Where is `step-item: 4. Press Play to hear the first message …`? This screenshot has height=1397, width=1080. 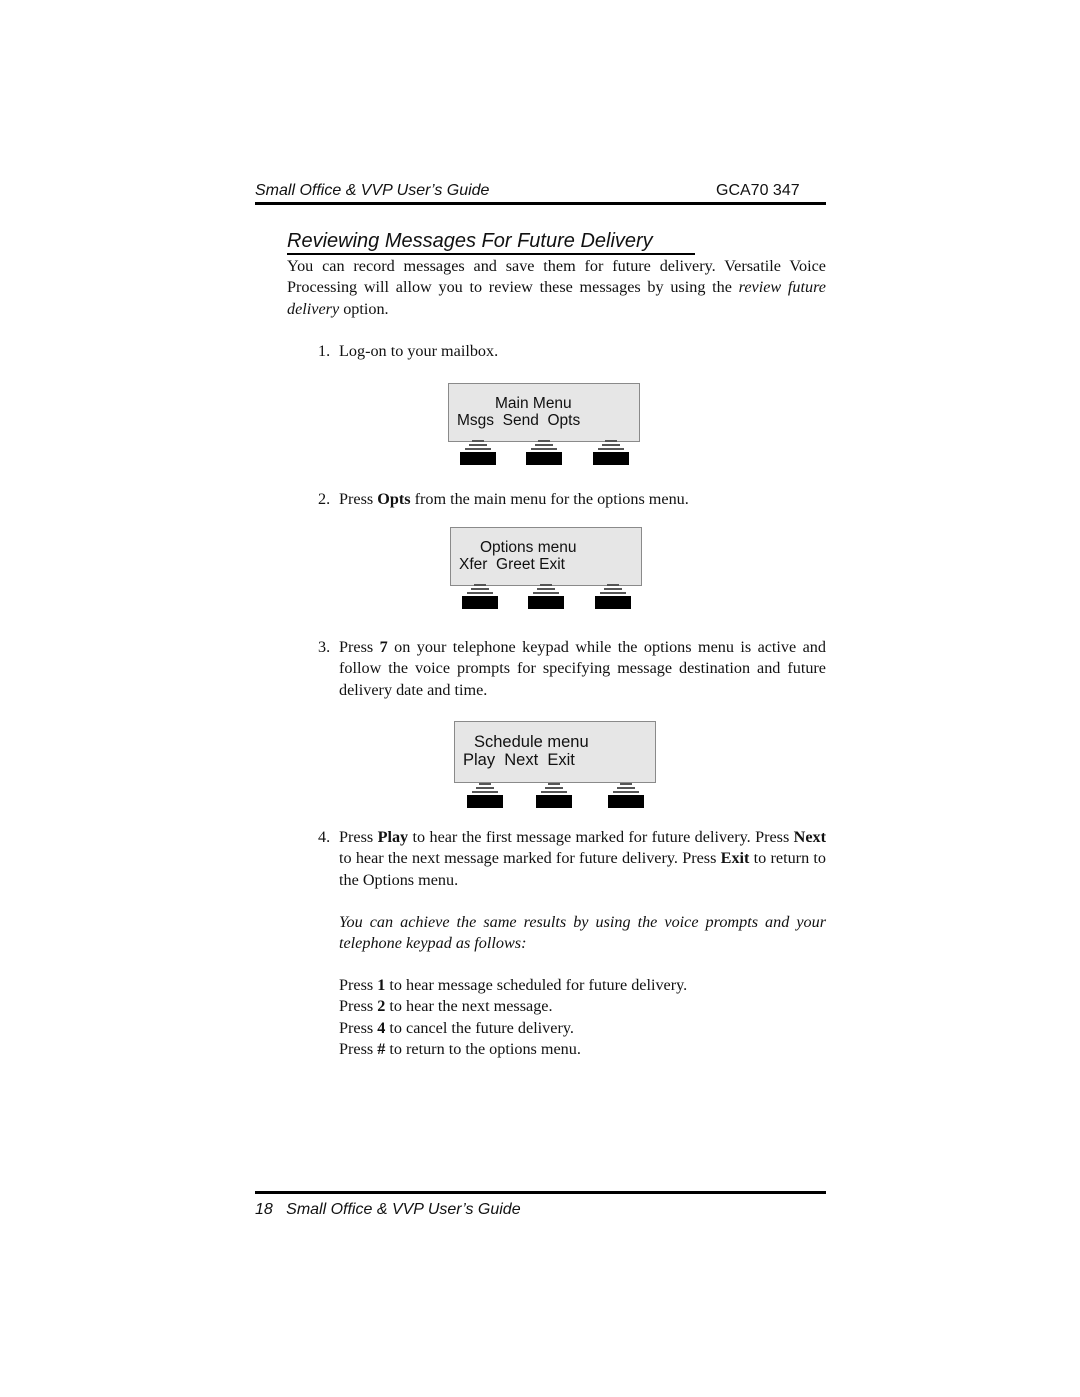
step-item: 4. Press Play to hear the first message … is located at coordinates (572, 859).